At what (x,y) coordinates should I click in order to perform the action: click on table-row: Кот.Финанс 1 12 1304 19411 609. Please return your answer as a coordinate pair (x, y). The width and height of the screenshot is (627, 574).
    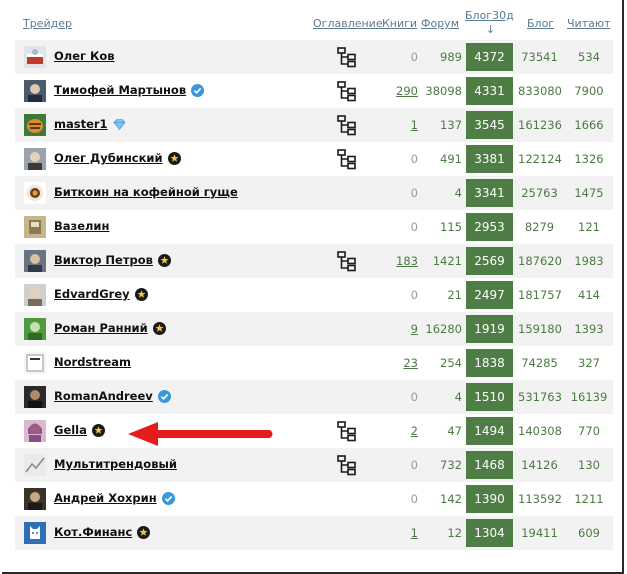
    Looking at the image, I should click on (314, 533).